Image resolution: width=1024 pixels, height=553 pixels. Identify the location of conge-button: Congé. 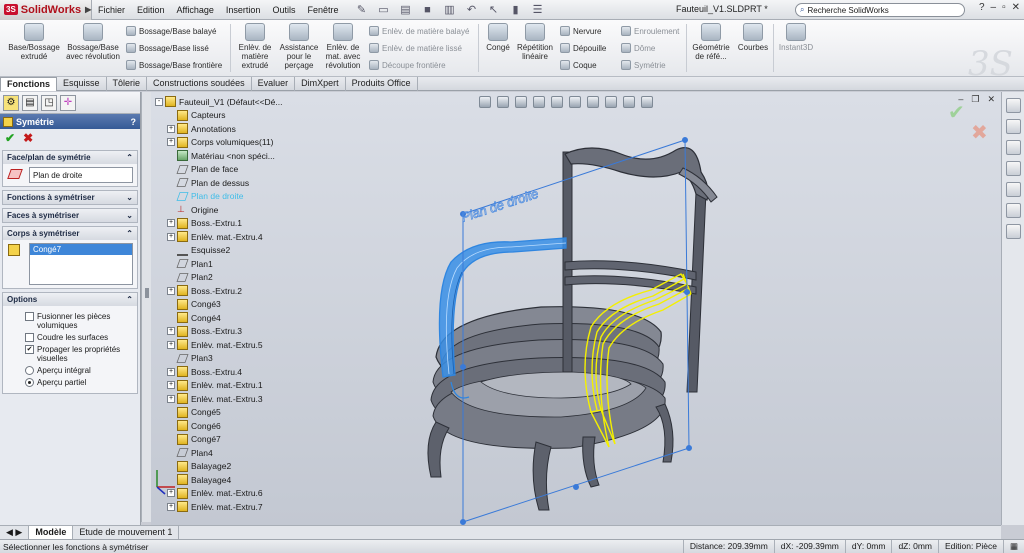
(498, 37).